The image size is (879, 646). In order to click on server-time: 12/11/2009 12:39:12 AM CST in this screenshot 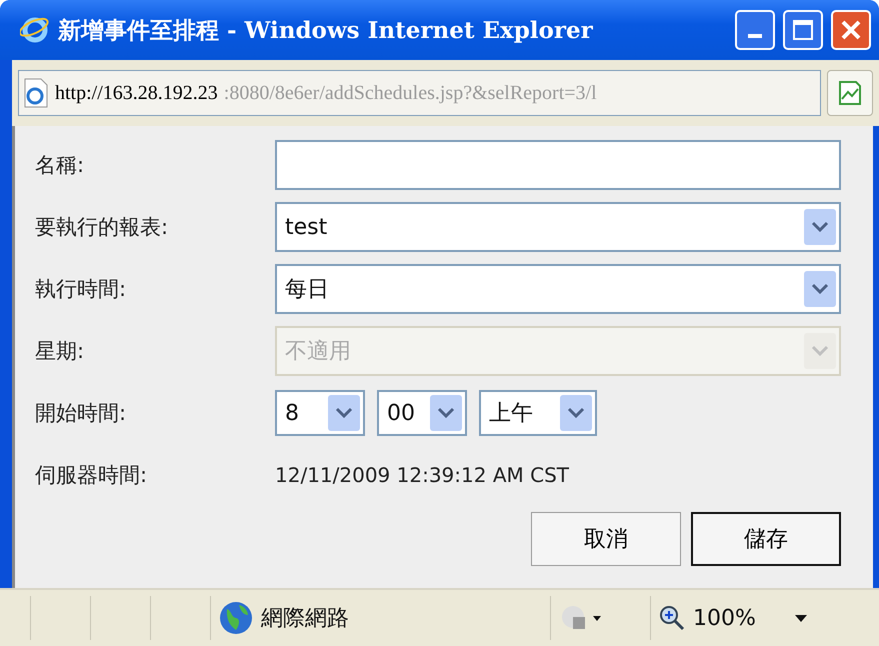, I will do `click(422, 475)`.